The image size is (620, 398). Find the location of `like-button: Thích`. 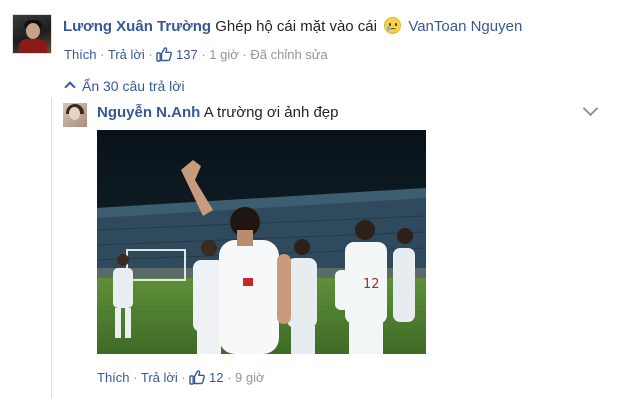

like-button: Thích is located at coordinates (80, 54).